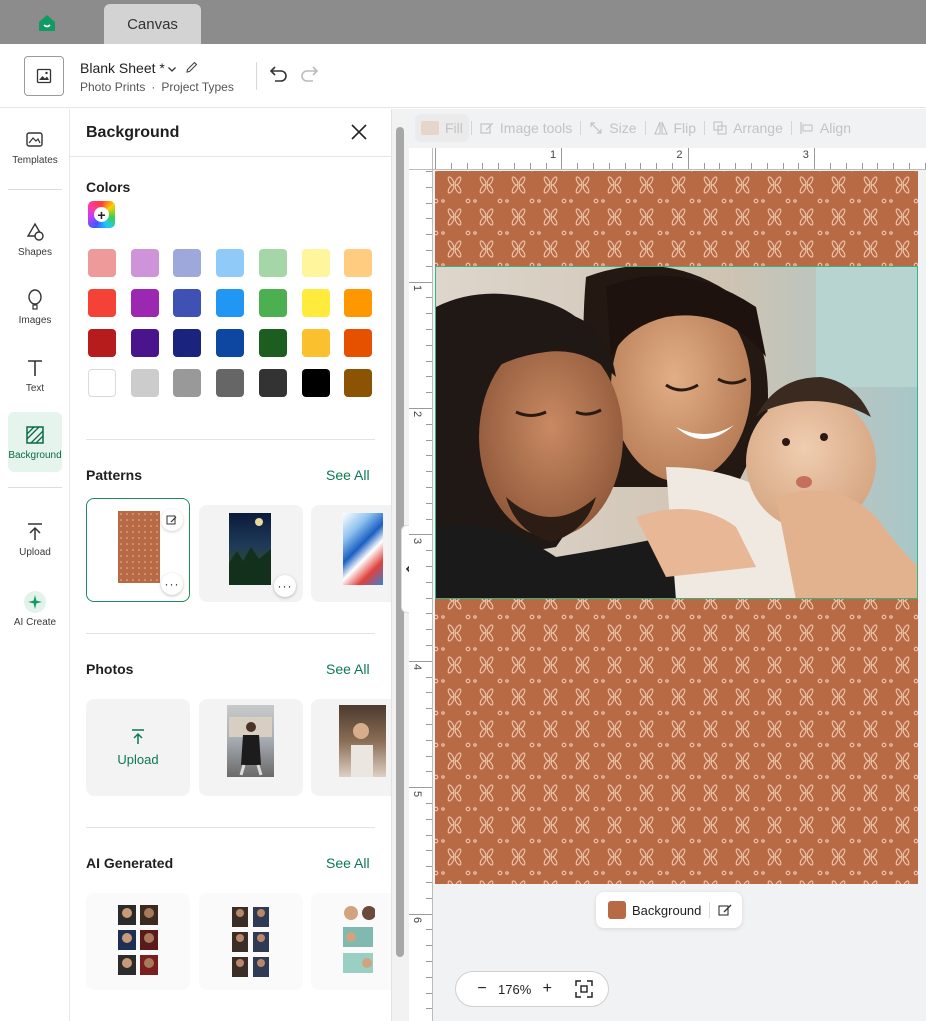  Describe the element at coordinates (363, 549) in the screenshot. I see `pattern-thumbnail` at that location.